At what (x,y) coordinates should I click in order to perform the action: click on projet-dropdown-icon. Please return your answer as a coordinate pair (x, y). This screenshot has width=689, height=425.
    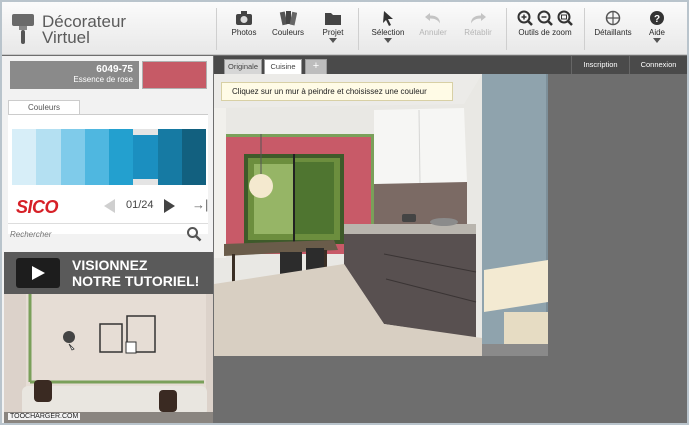
    Looking at the image, I should click on (333, 40).